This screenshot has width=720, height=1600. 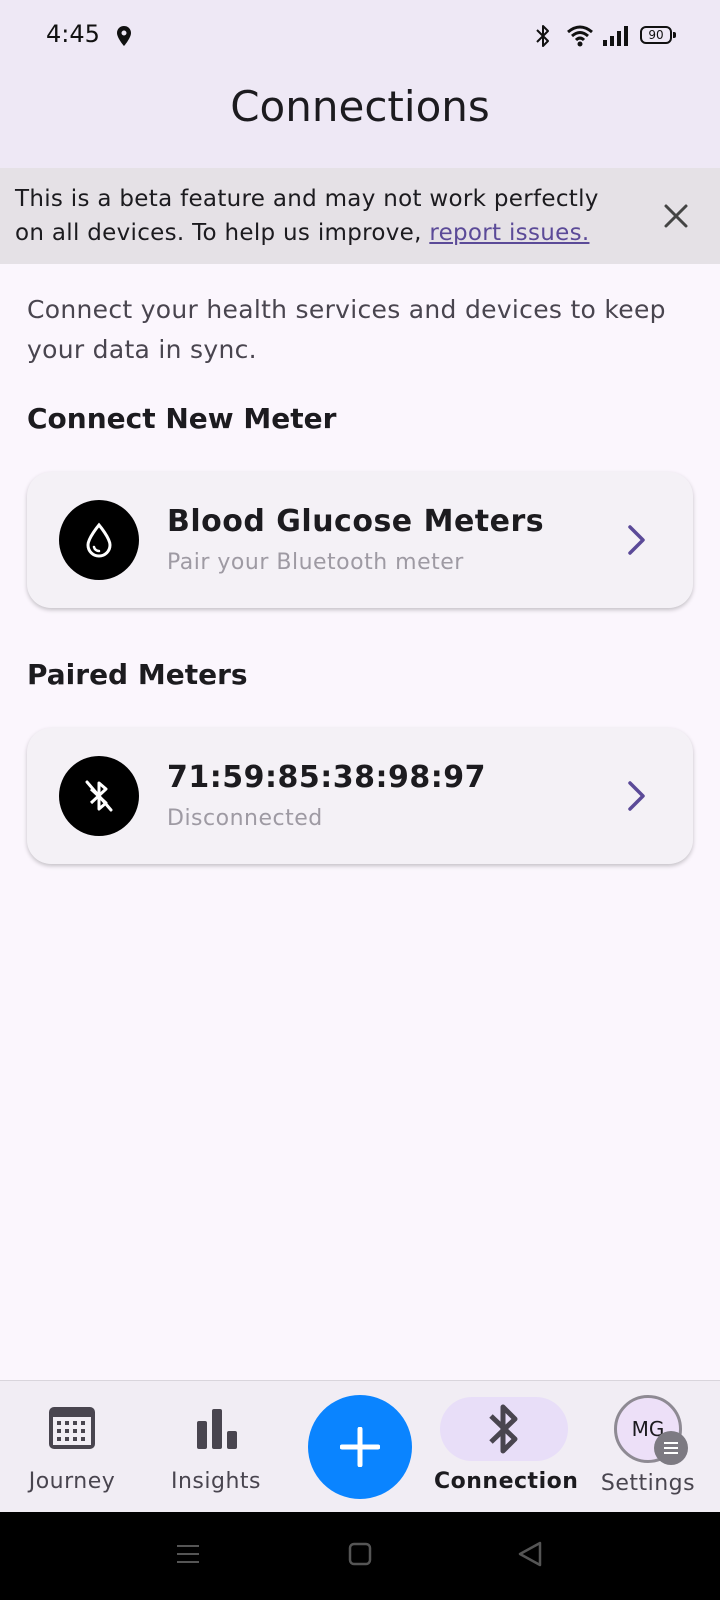 I want to click on wifi-icon, so click(x=580, y=36).